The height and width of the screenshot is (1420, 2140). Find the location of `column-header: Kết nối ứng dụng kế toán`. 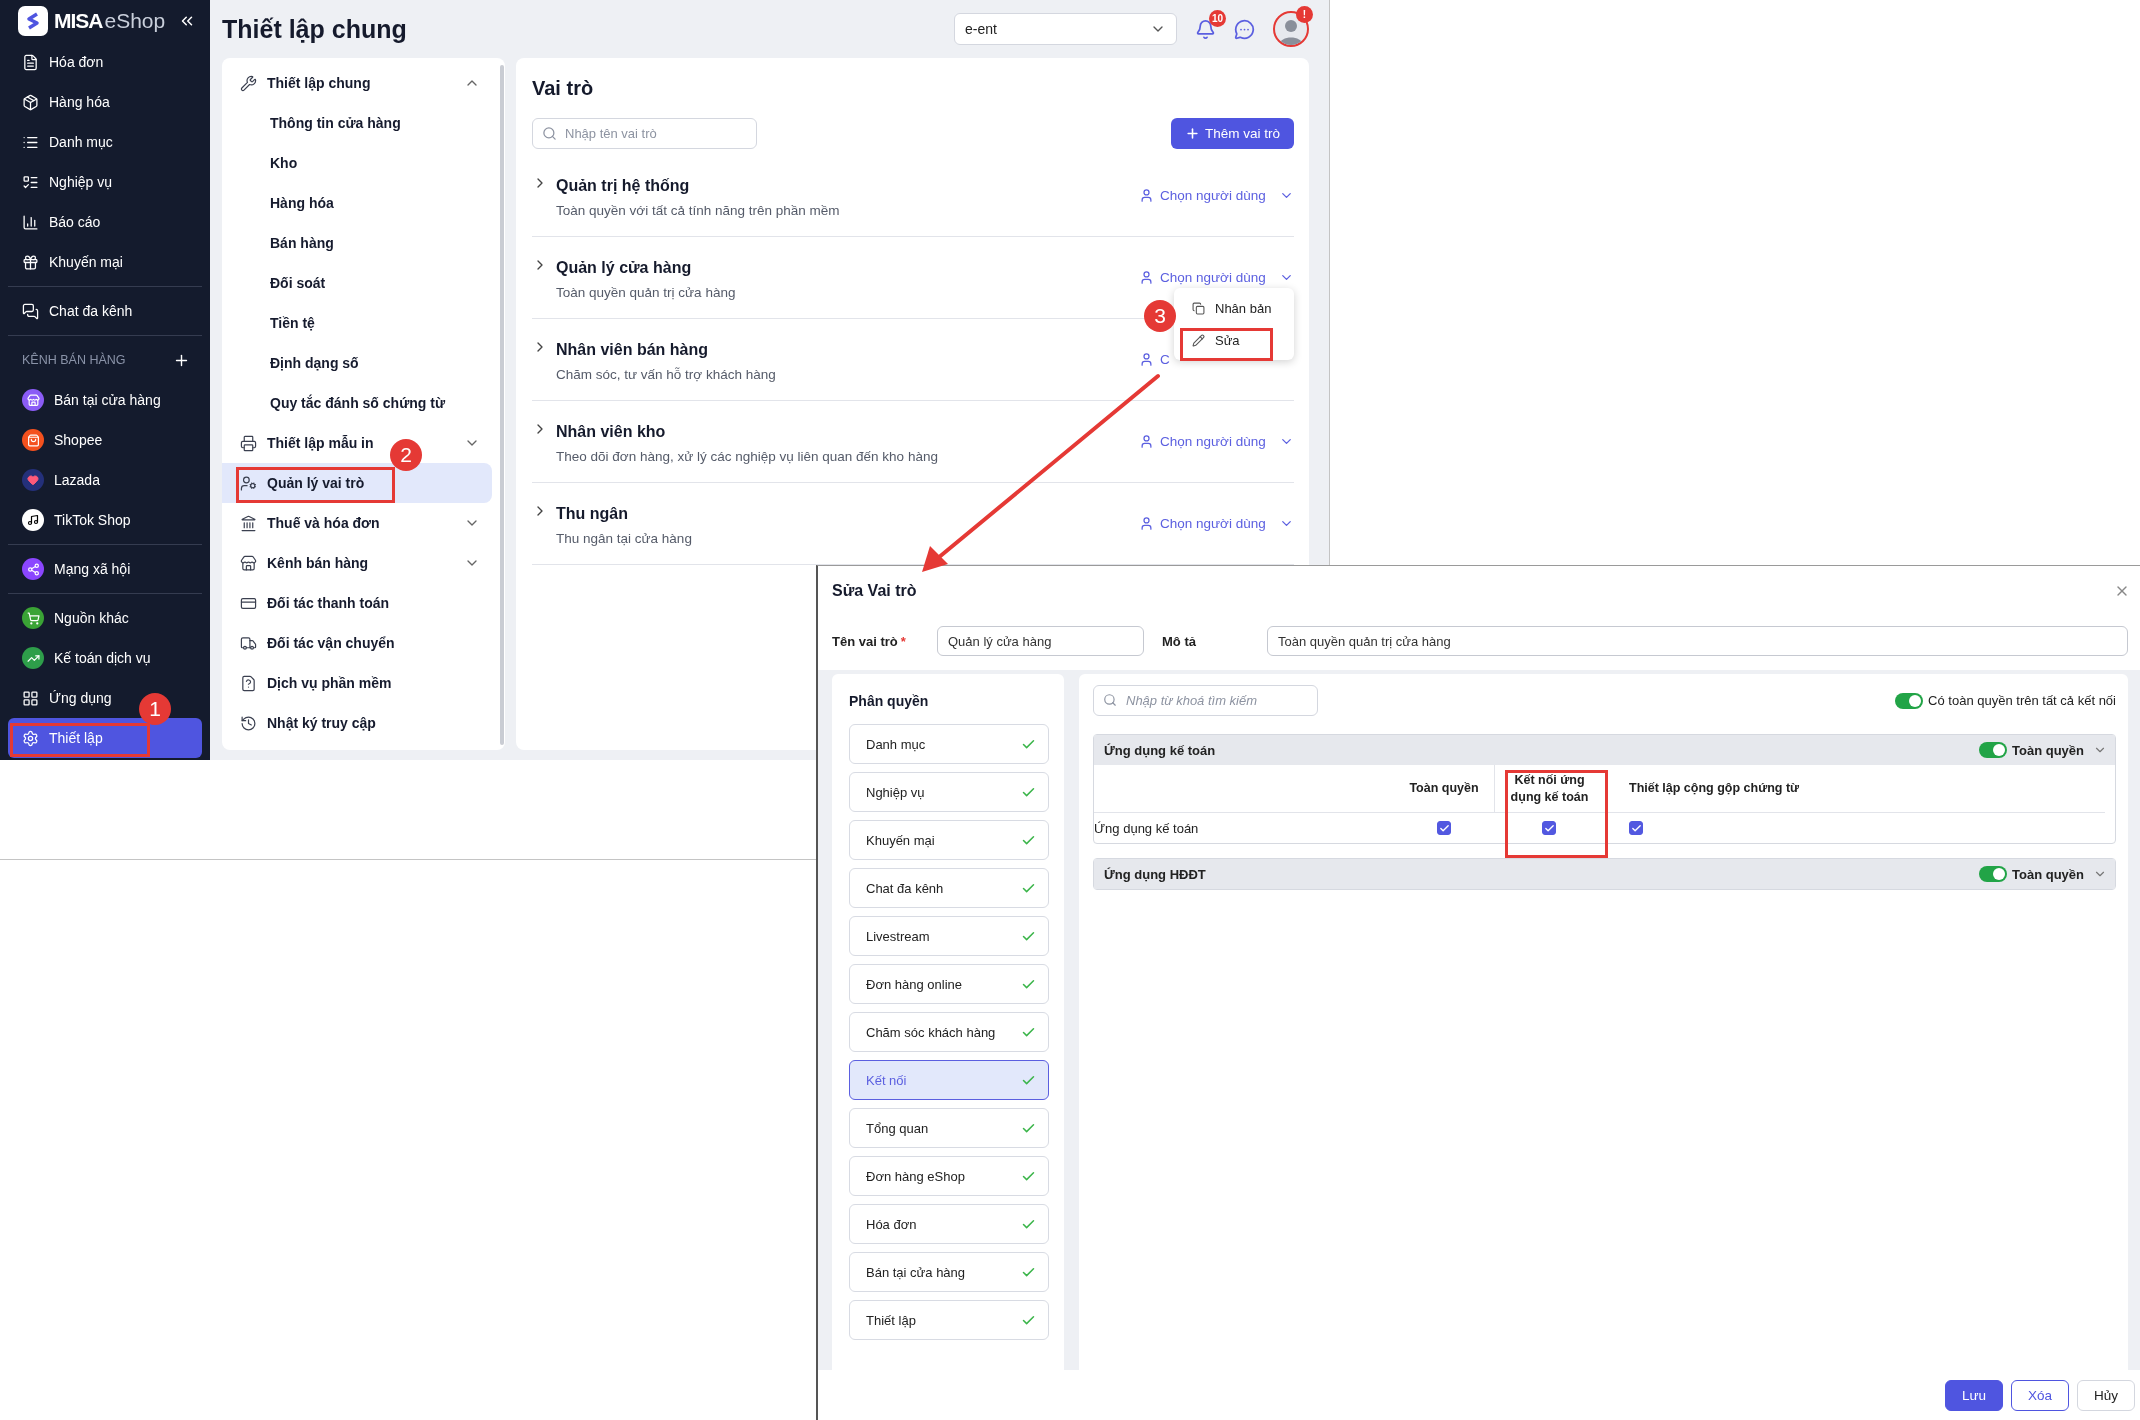

column-header: Kết nối ứng dụng kế toán is located at coordinates (1549, 789).